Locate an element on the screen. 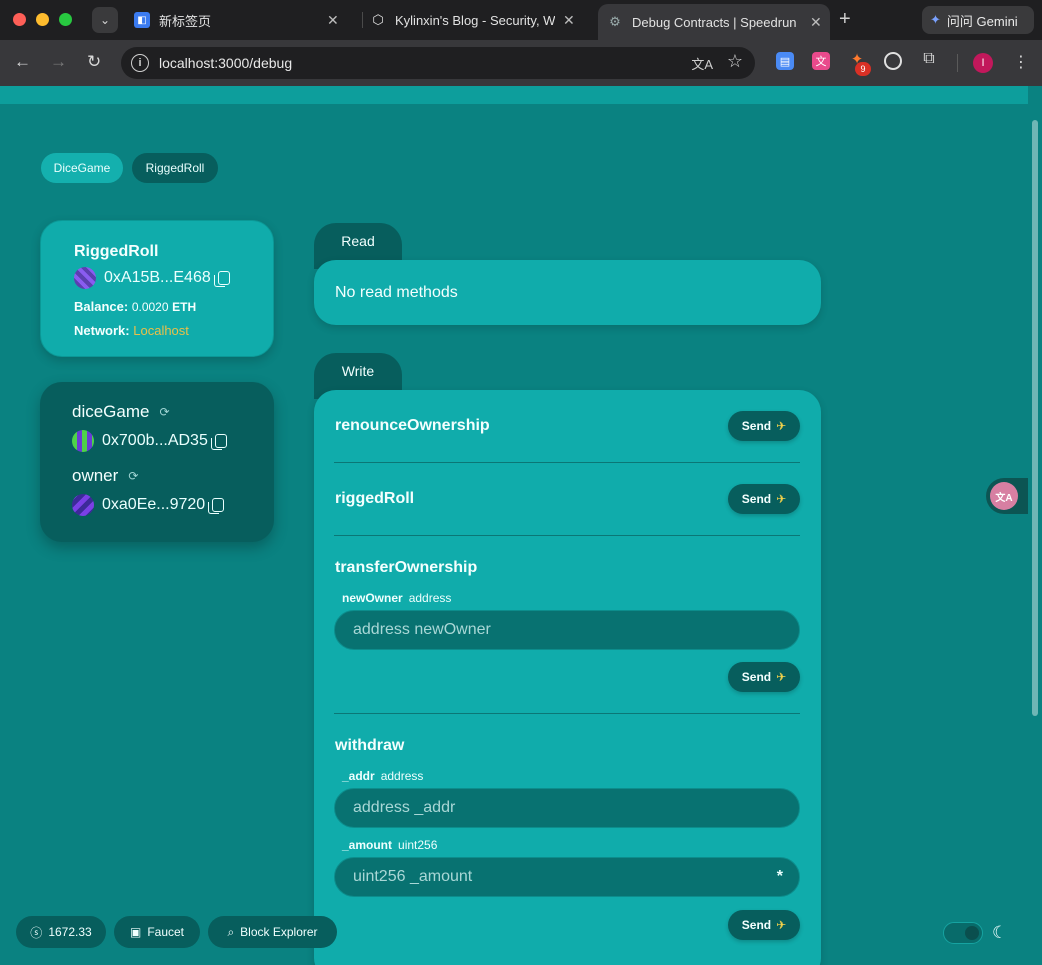 The height and width of the screenshot is (965, 1042). gemini-icon: ✦ is located at coordinates (935, 19).